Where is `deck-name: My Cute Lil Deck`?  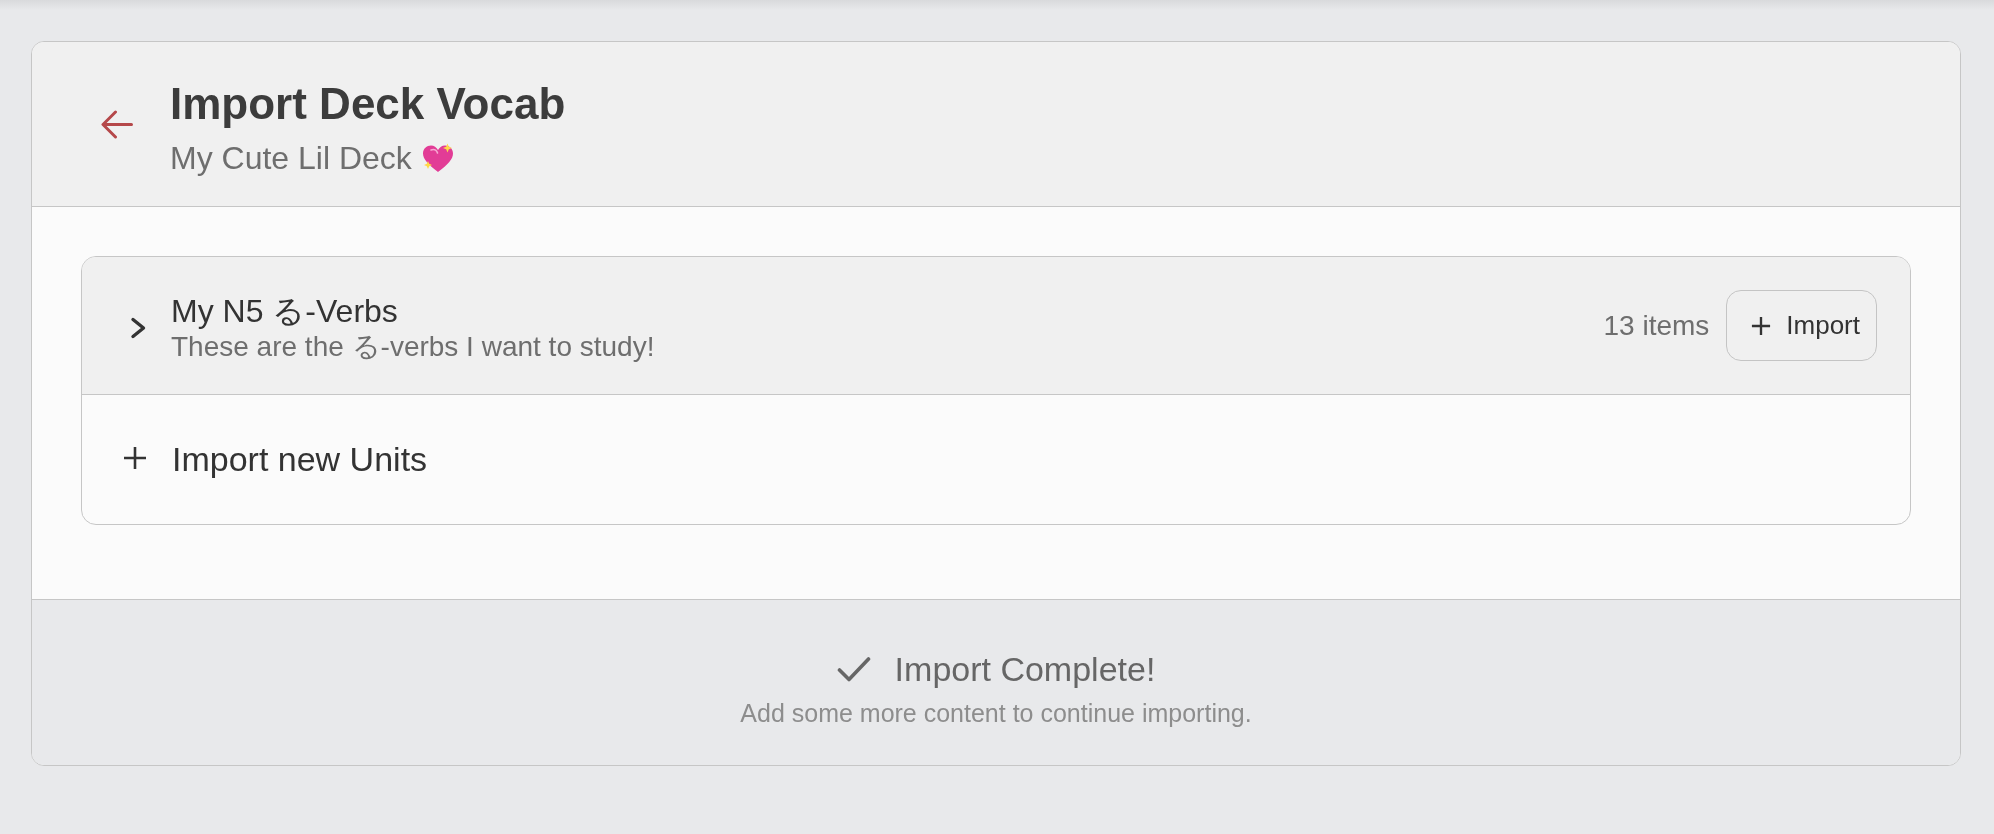 deck-name: My Cute Lil Deck is located at coordinates (291, 158).